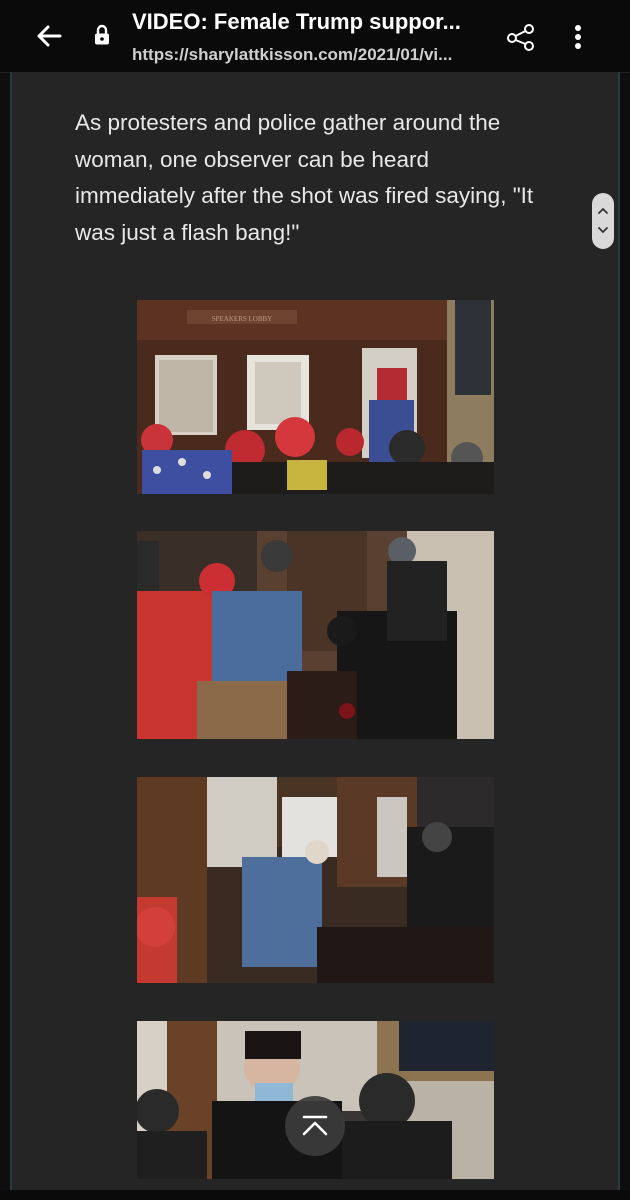 The image size is (630, 1200). What do you see at coordinates (242, 319) in the screenshot?
I see `photo-sign-text: SPEAKERS LOBBY` at bounding box center [242, 319].